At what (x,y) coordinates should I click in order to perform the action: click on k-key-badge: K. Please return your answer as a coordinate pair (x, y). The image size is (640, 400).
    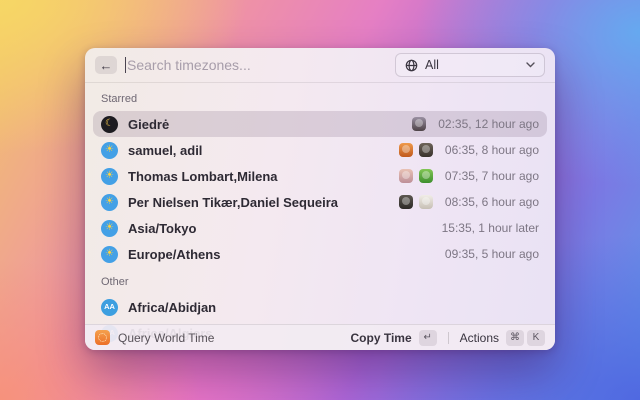
    Looking at the image, I should click on (536, 337).